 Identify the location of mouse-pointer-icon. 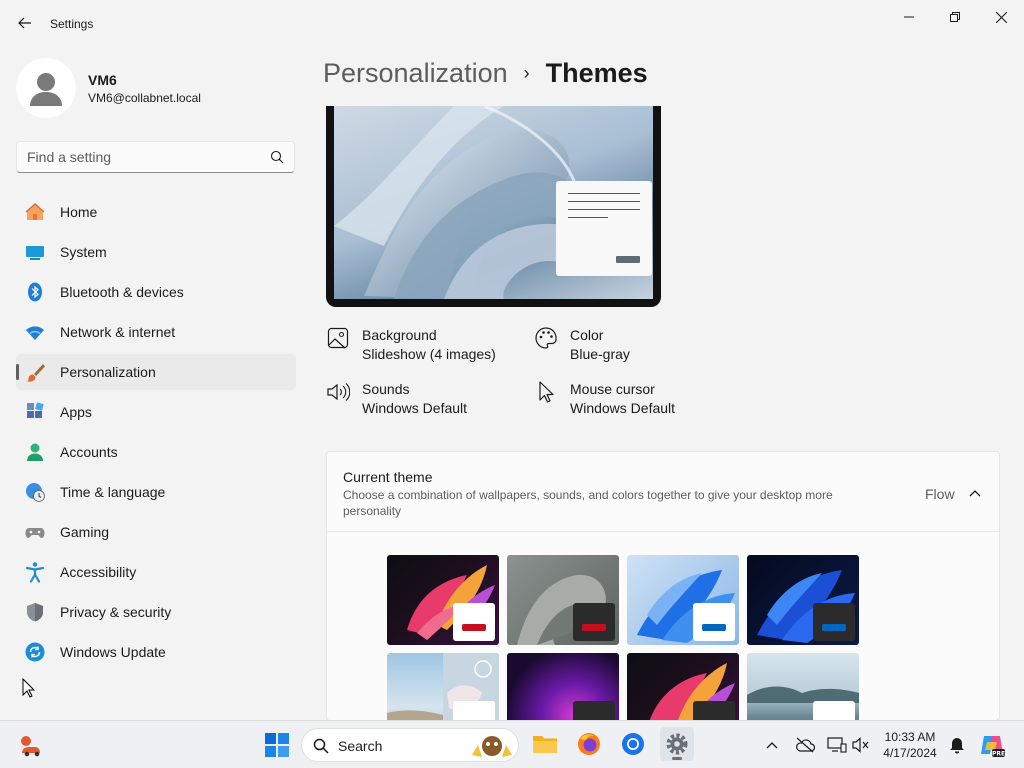
(29, 688).